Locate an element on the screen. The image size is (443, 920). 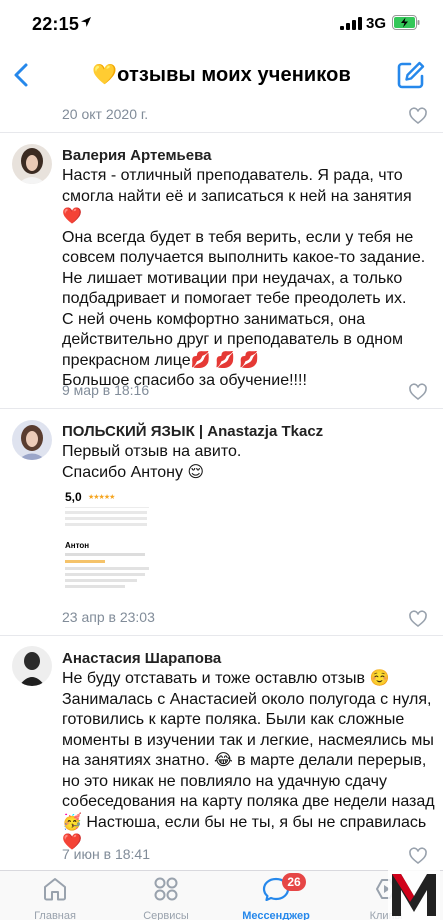
battery-charging-icon is located at coordinates (406, 22).